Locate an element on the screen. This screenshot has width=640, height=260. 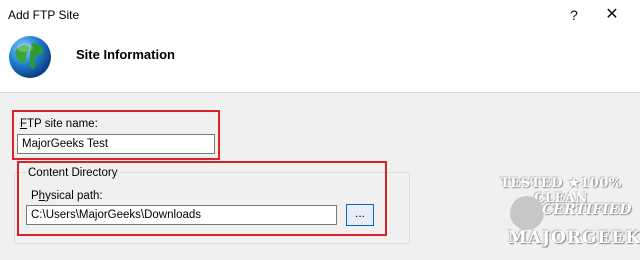
highlight-box-site-name is located at coordinates (116, 135).